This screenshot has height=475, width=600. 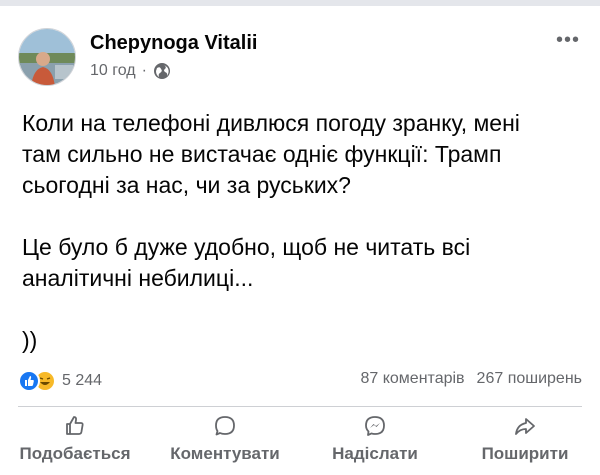 I want to click on post-meta: 10 год ·, so click(x=130, y=71).